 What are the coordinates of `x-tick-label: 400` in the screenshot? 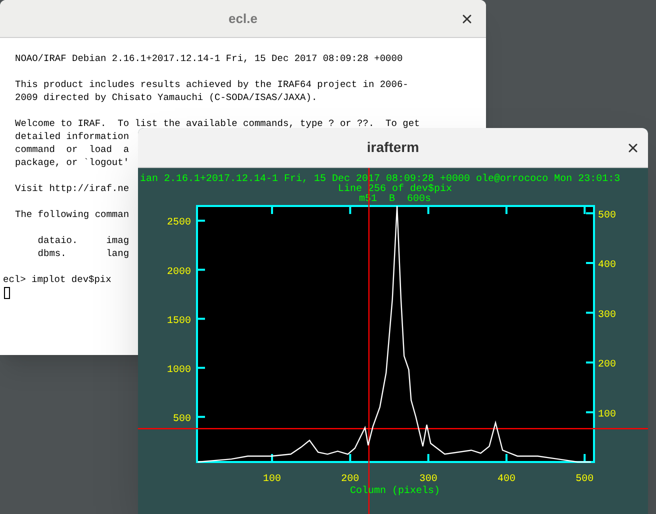 It's located at (506, 479).